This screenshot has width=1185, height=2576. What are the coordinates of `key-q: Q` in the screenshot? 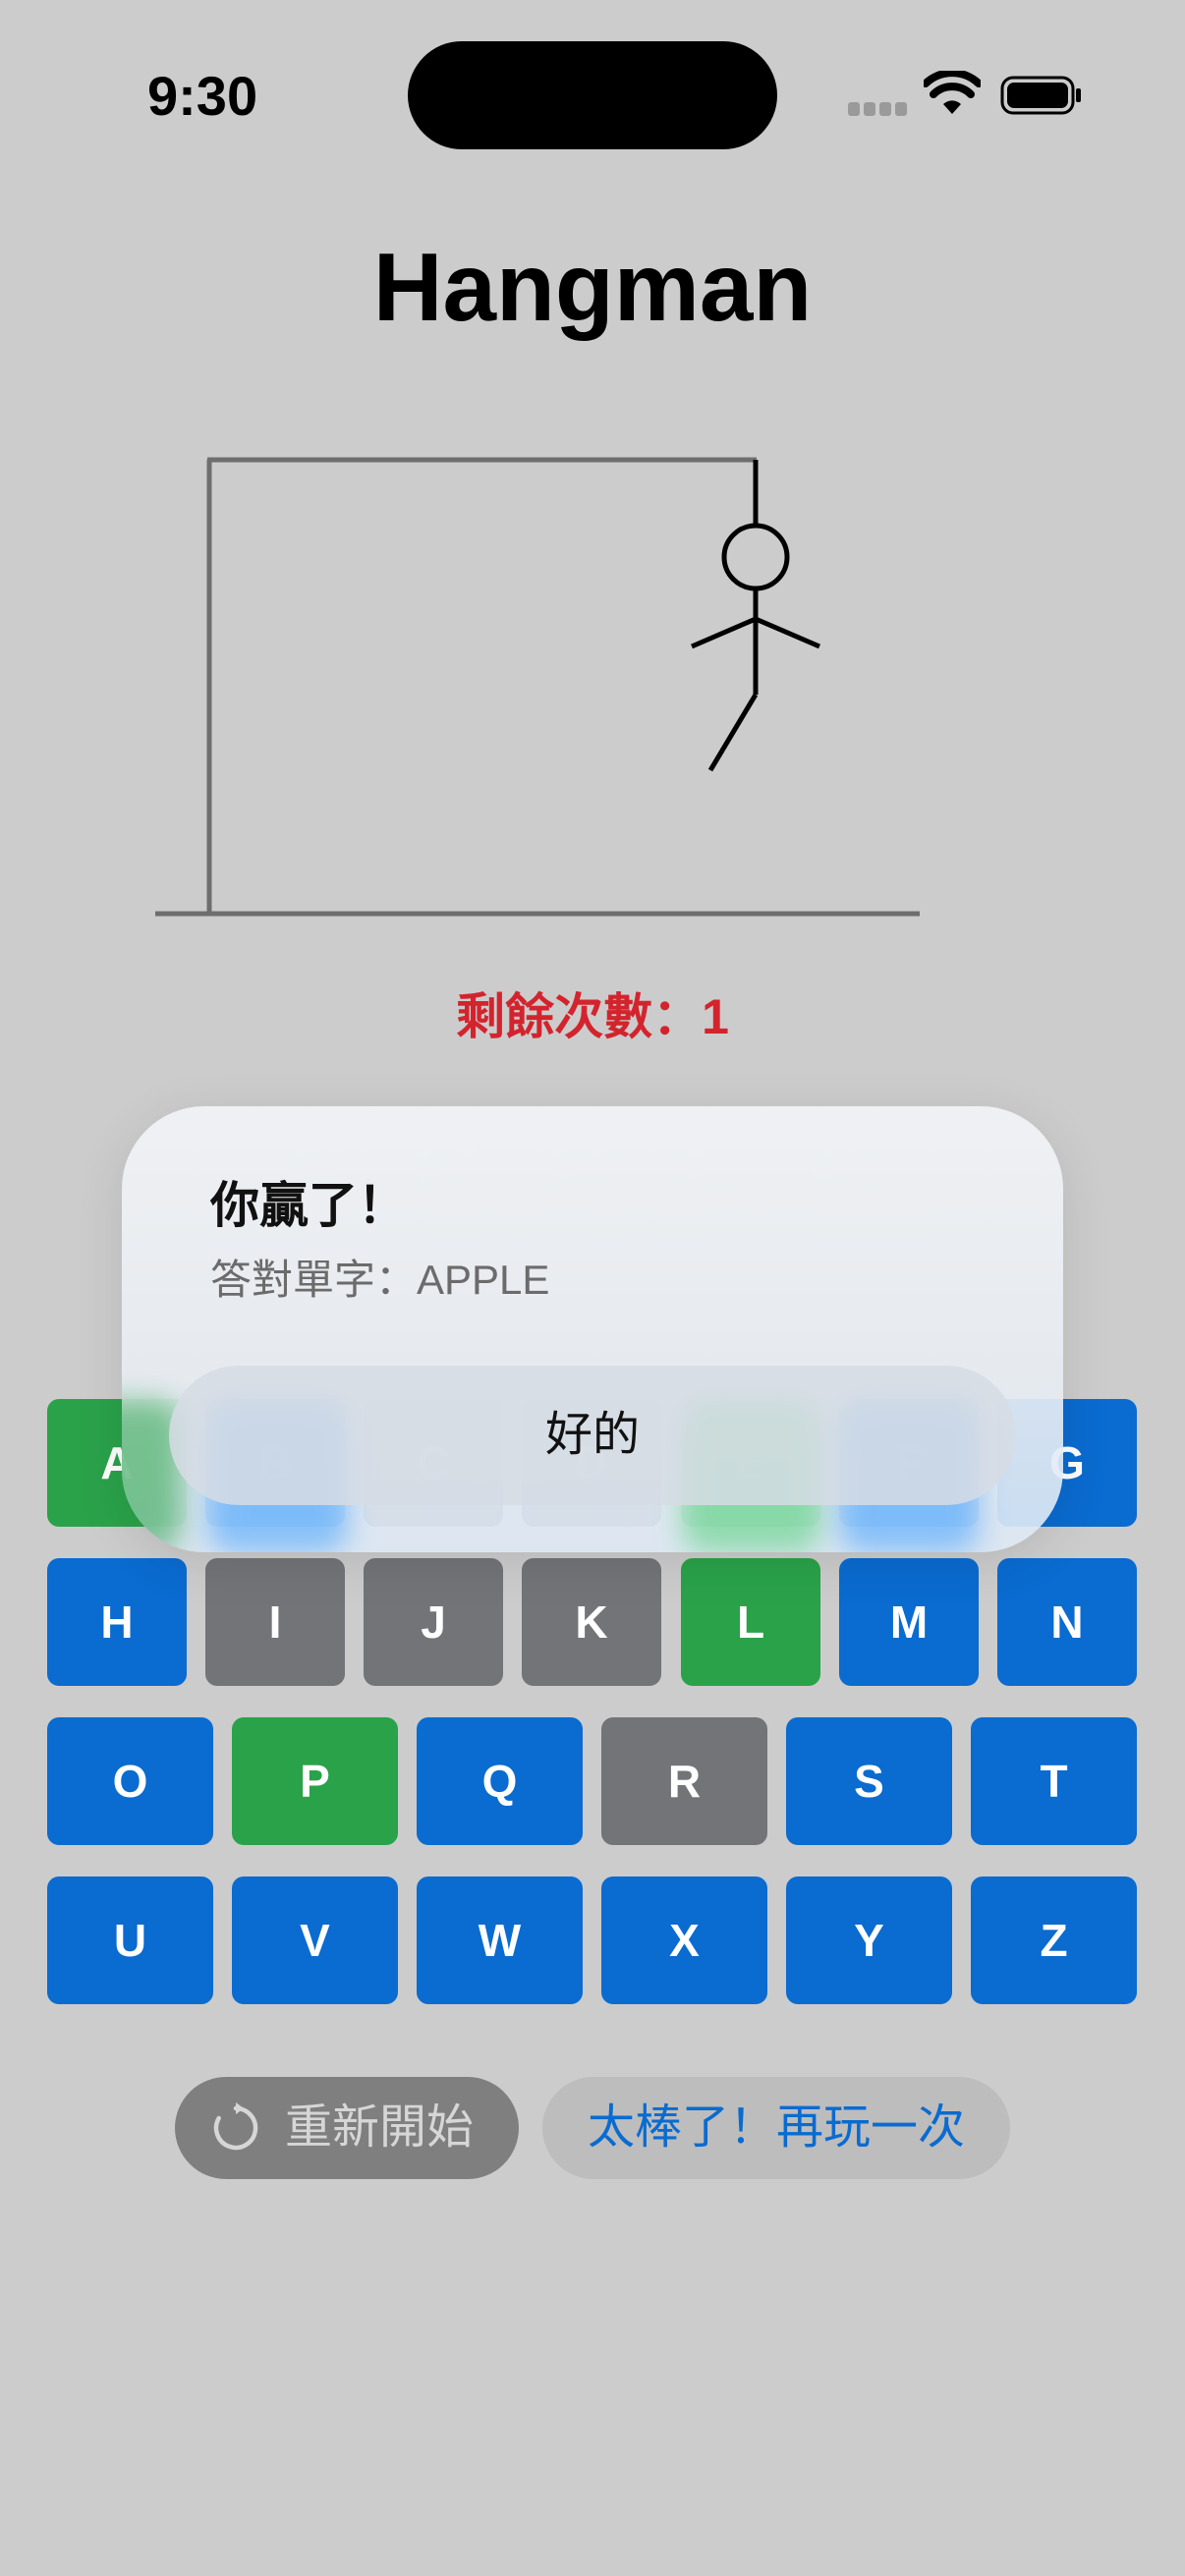 It's located at (500, 1781).